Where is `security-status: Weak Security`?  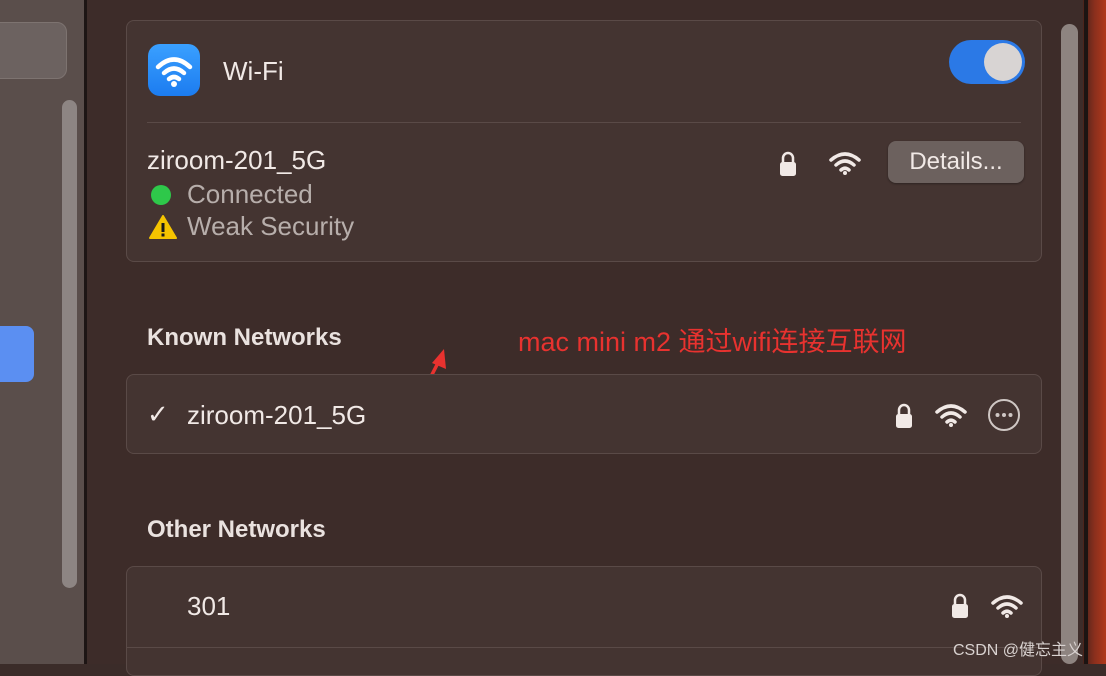
security-status: Weak Security is located at coordinates (251, 226).